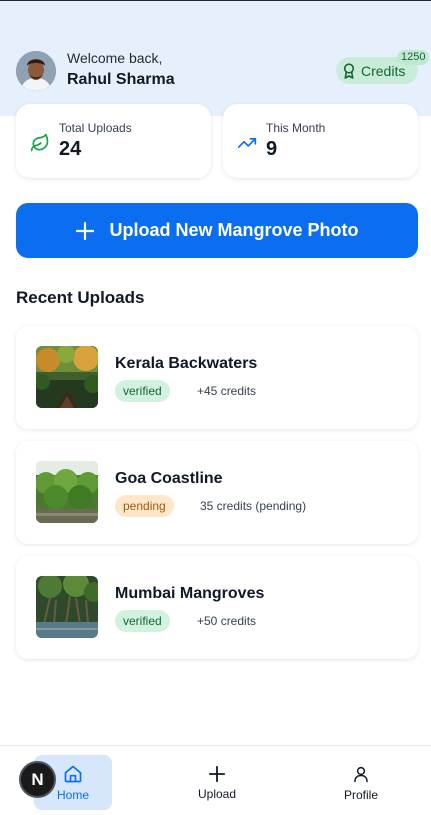  I want to click on upload-card: Kerala Backwaters verified +45 credits, so click(217, 377).